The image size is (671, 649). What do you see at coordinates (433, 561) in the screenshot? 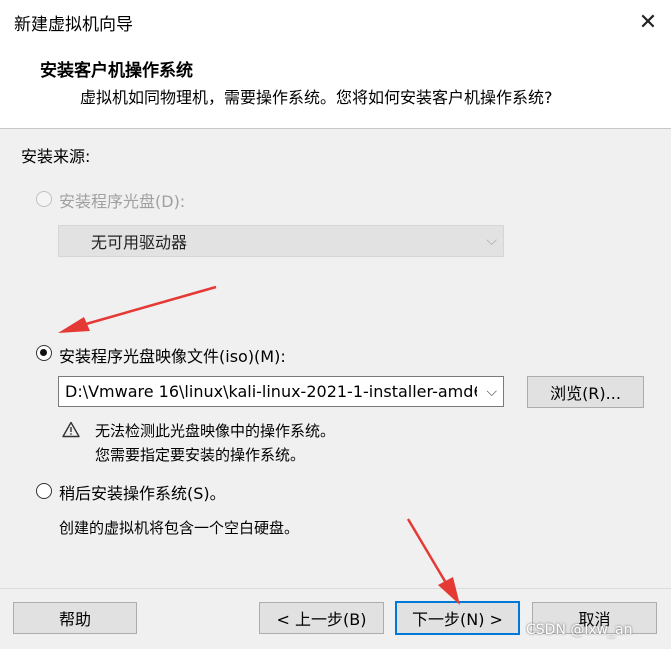
I see `red-arrow-to-next` at bounding box center [433, 561].